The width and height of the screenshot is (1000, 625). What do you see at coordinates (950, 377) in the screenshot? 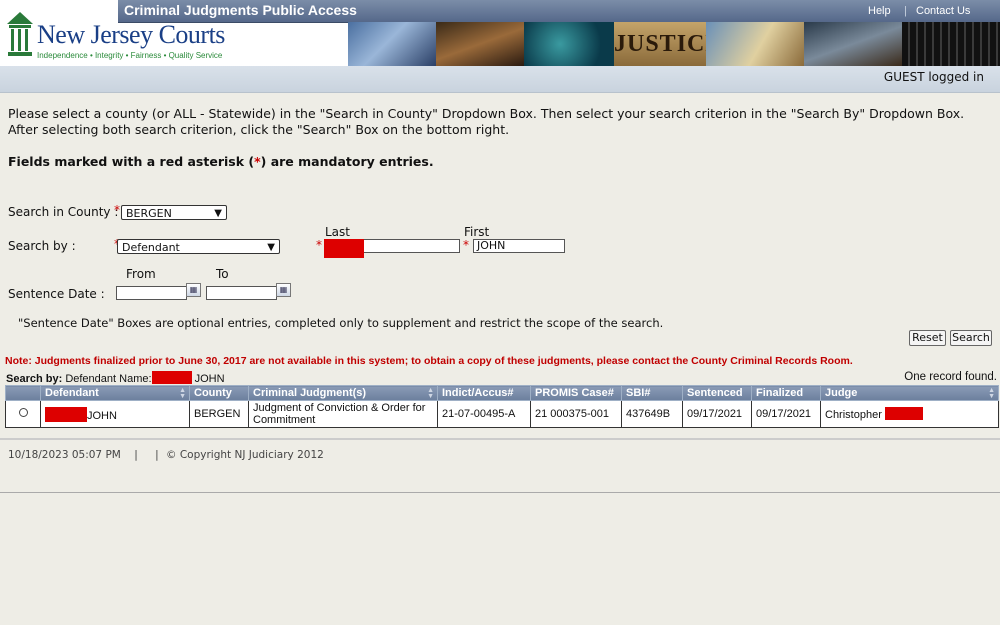
I see `record-count: One record found.` at bounding box center [950, 377].